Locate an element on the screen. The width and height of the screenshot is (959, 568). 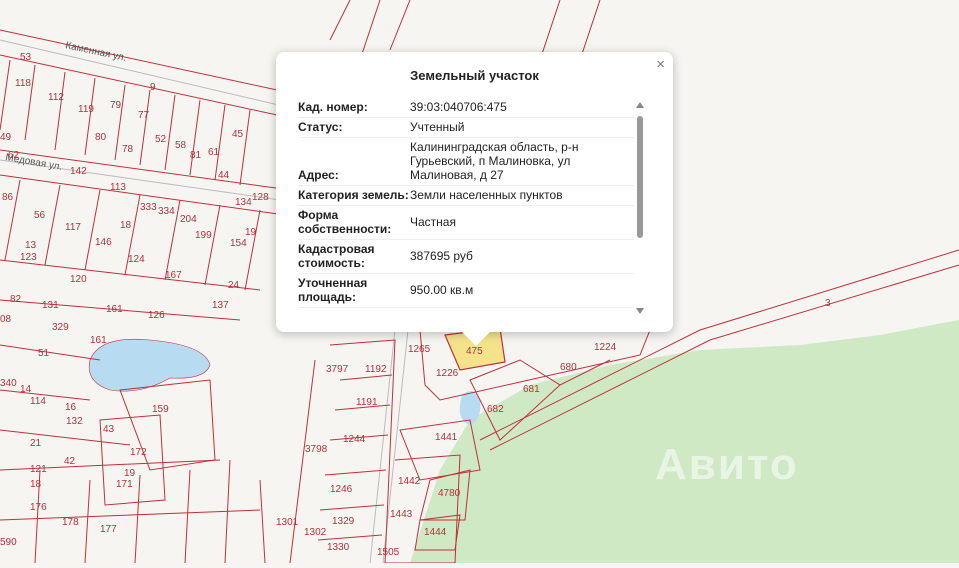
parcel-label: 123 is located at coordinates (28, 257).